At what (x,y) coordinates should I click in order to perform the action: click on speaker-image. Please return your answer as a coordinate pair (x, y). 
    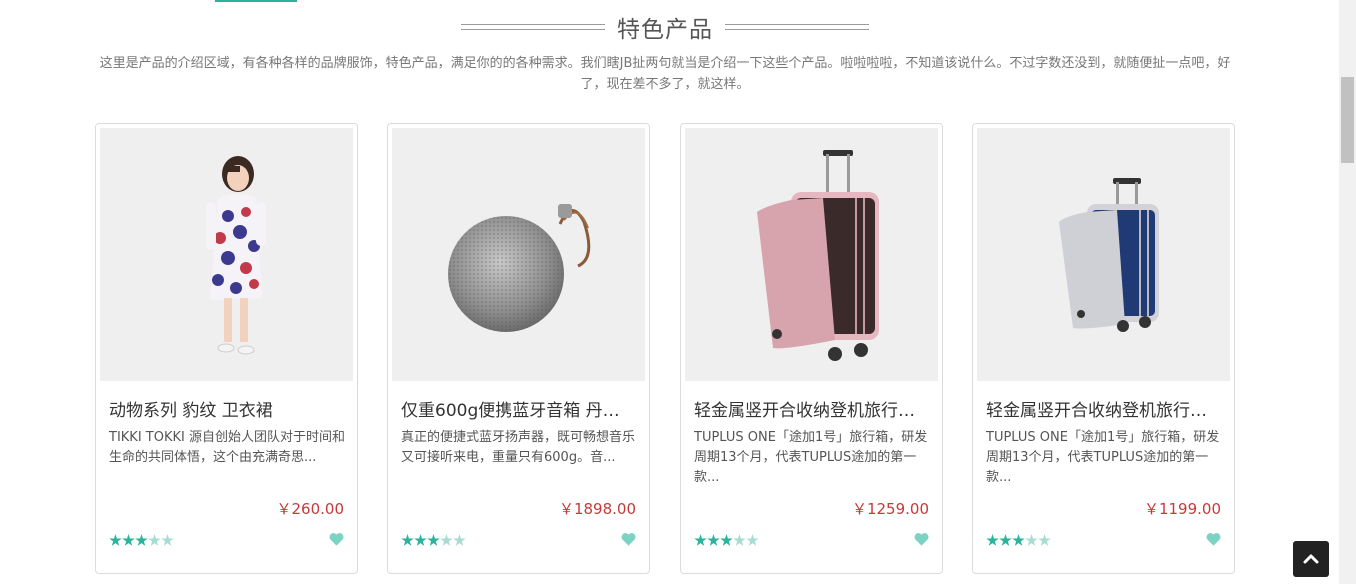
    Looking at the image, I should click on (518, 254).